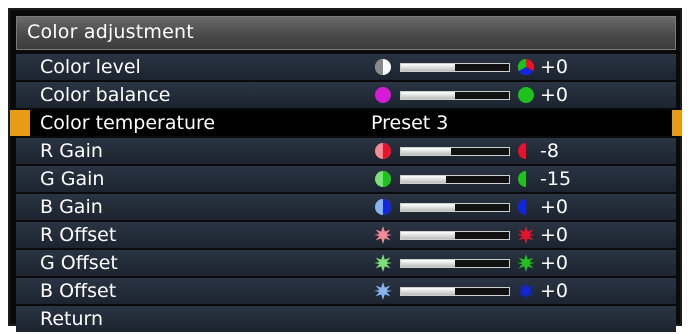 Image resolution: width=690 pixels, height=335 pixels. What do you see at coordinates (526, 95) in the screenshot?
I see `green-dot-icon` at bounding box center [526, 95].